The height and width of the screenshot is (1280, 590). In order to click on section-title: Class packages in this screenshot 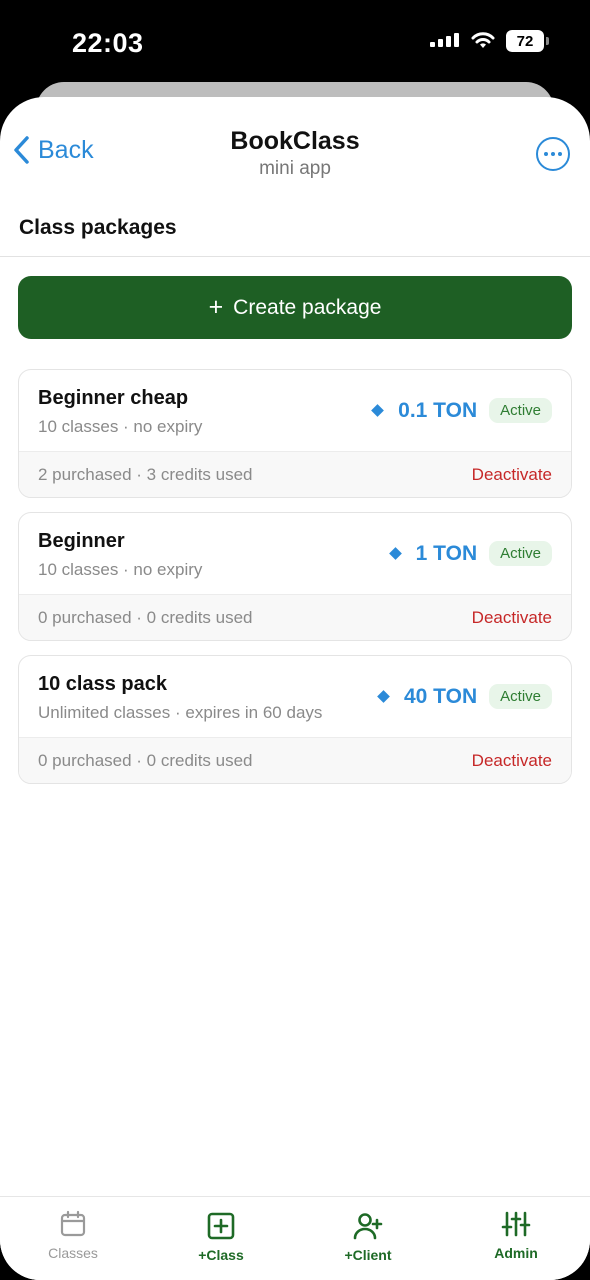, I will do `click(98, 227)`.